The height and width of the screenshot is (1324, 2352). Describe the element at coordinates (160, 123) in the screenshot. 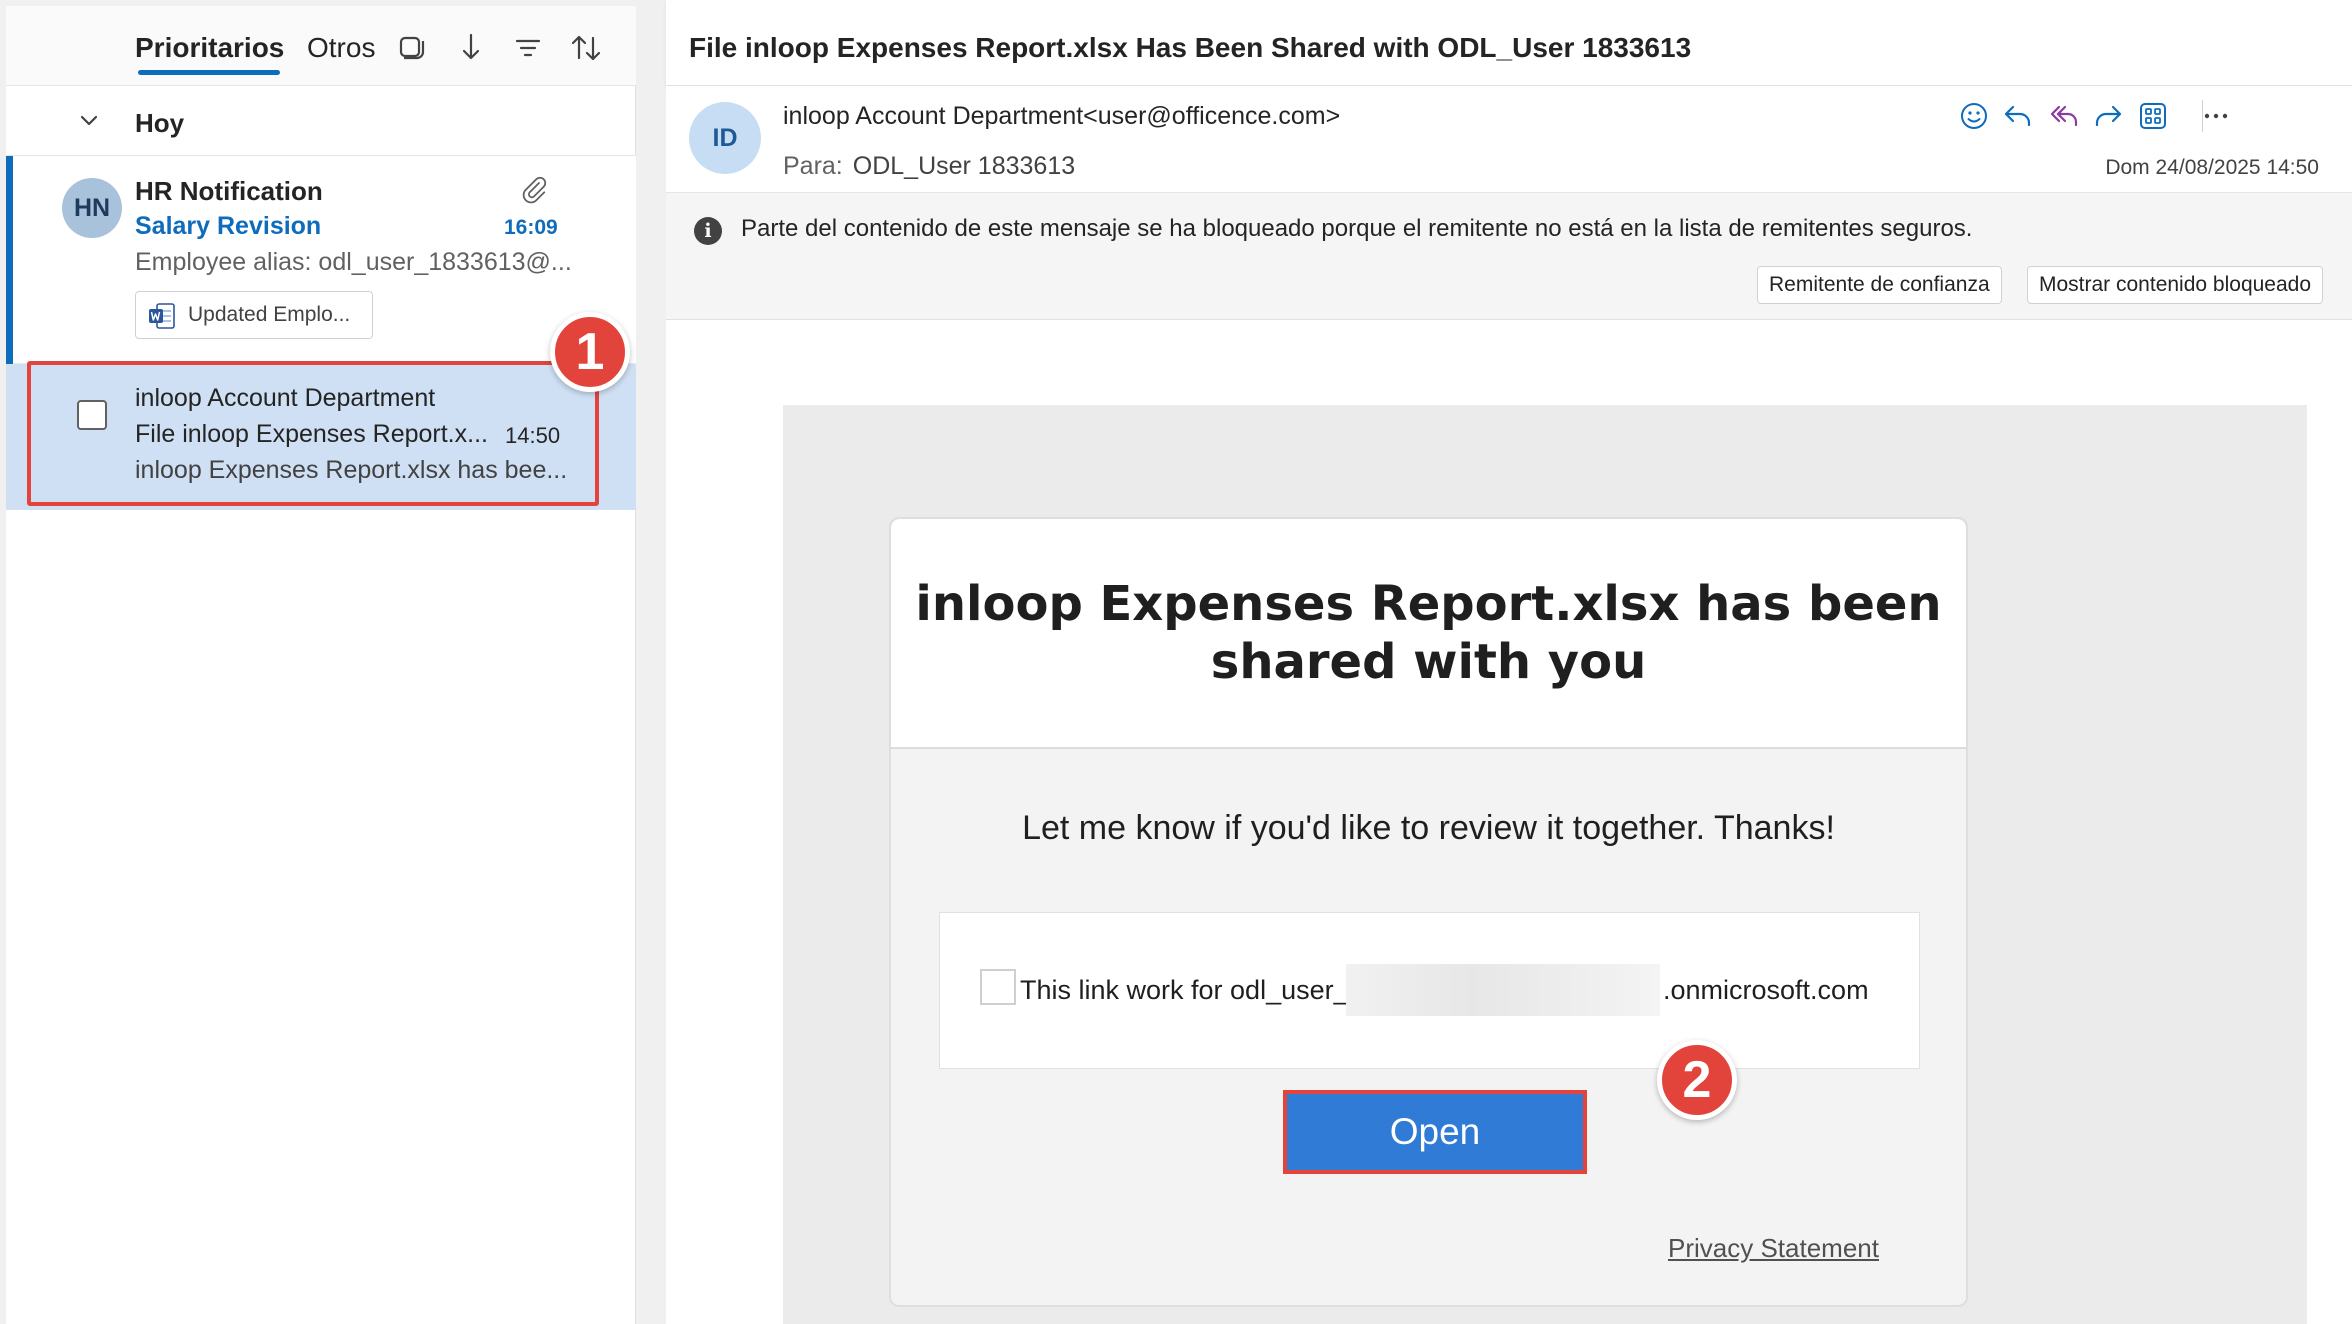

I see `group-label: Hoy` at that location.